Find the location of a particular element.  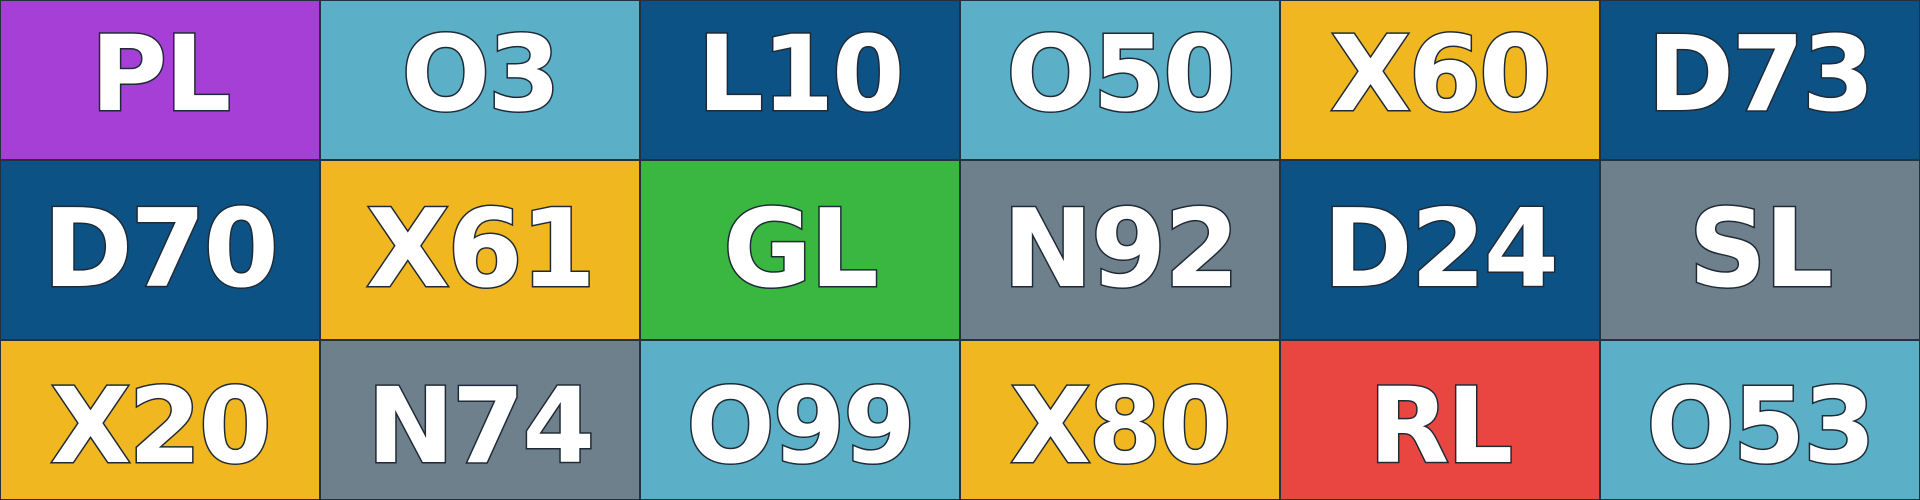

route-tile-gl: GL is located at coordinates (800, 250).